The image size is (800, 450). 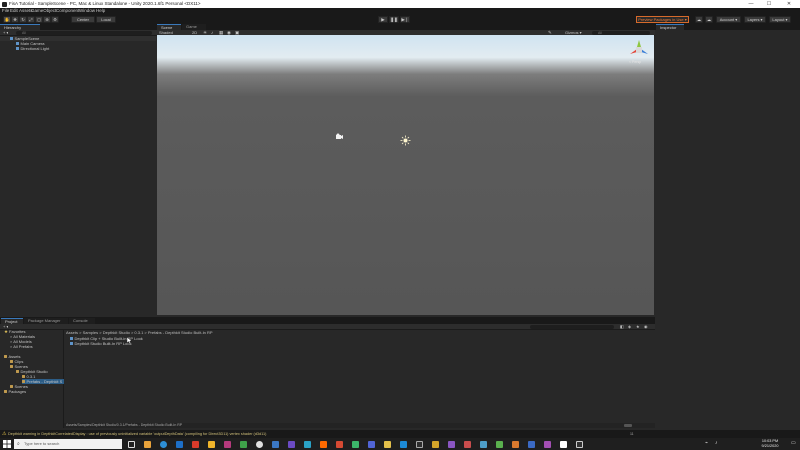 What do you see at coordinates (68, 444) in the screenshot?
I see `taskbar-search-input: ⌕ Type here to search` at bounding box center [68, 444].